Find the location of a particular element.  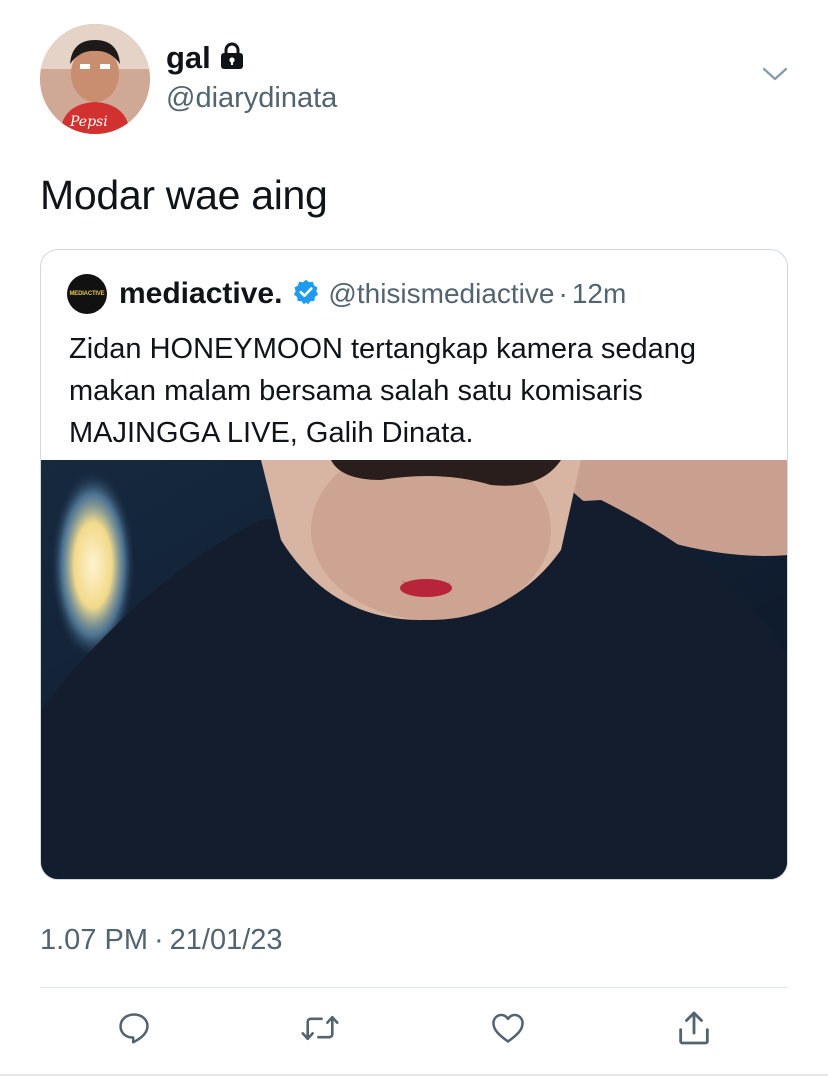

timestamp-date: 21/01/23 is located at coordinates (226, 940).